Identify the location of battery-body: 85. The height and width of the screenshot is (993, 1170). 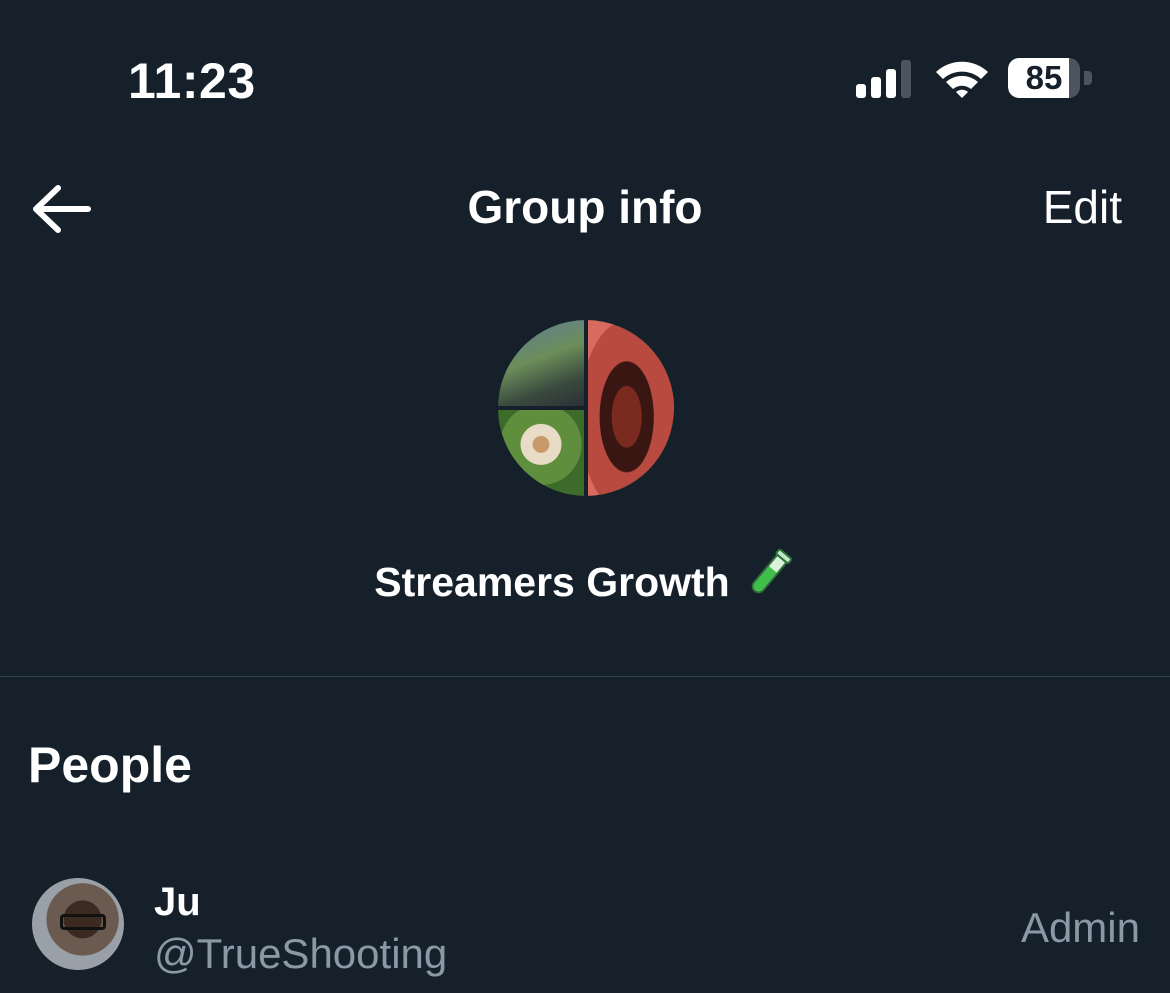
(1044, 78).